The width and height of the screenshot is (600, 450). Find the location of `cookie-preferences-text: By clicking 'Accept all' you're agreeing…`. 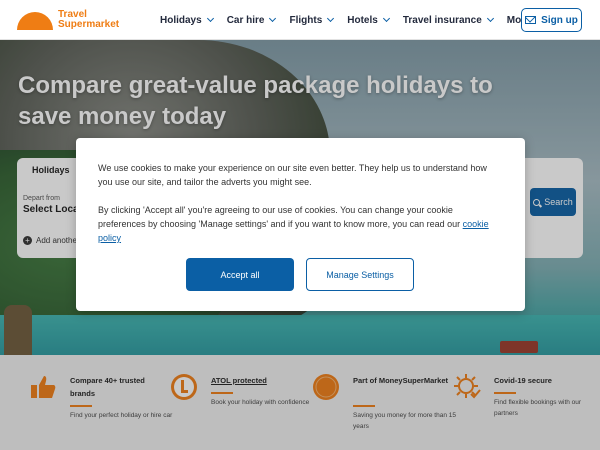

cookie-preferences-text: By clicking 'Accept all' you're agreeing… is located at coordinates (293, 224).